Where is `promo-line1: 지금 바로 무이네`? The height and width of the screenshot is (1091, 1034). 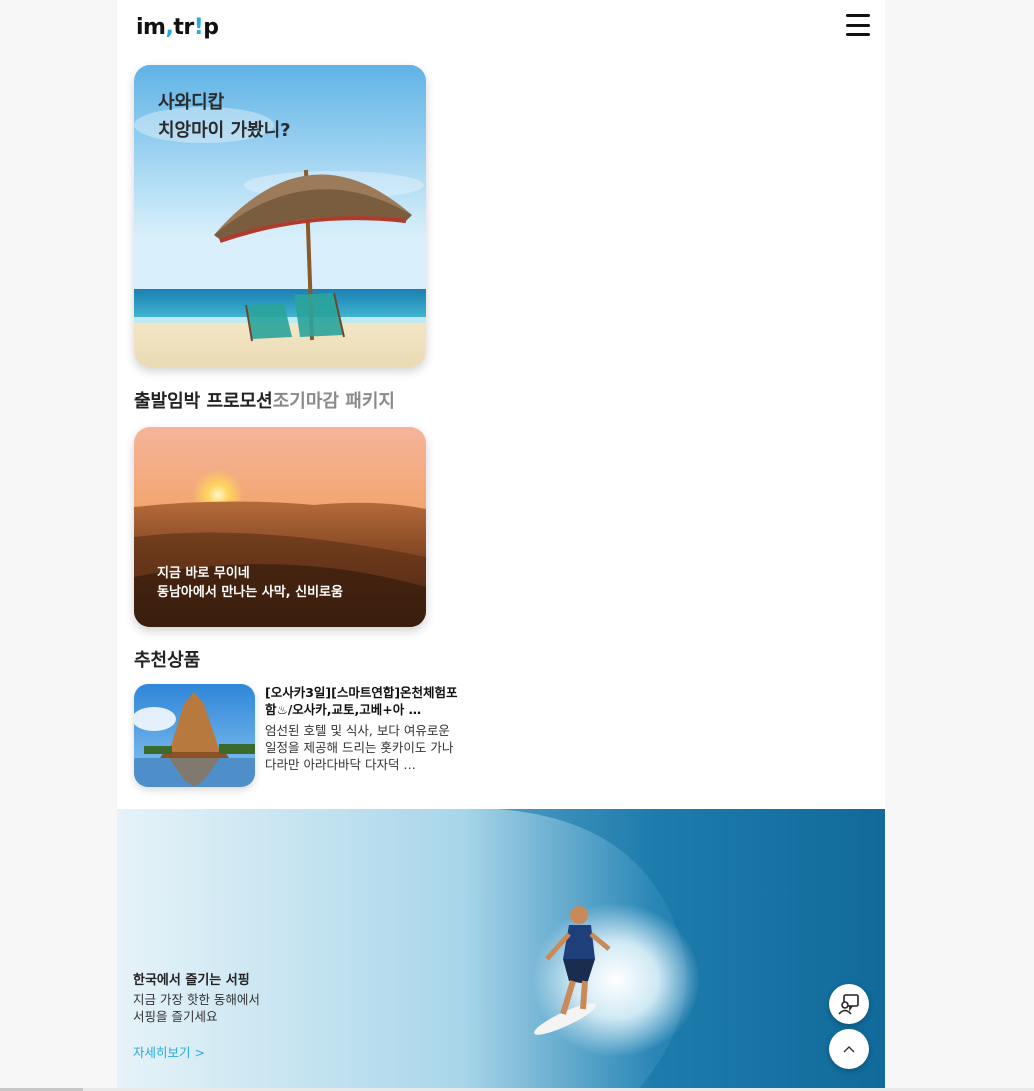 promo-line1: 지금 바로 무이네 is located at coordinates (203, 573).